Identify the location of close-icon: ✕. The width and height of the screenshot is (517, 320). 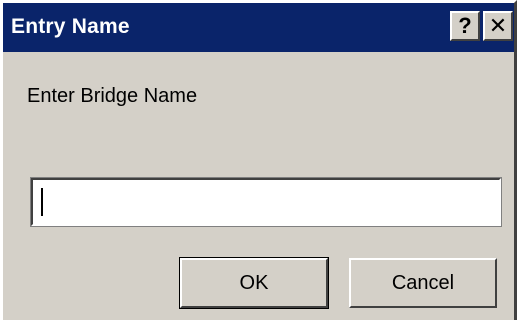
(498, 25).